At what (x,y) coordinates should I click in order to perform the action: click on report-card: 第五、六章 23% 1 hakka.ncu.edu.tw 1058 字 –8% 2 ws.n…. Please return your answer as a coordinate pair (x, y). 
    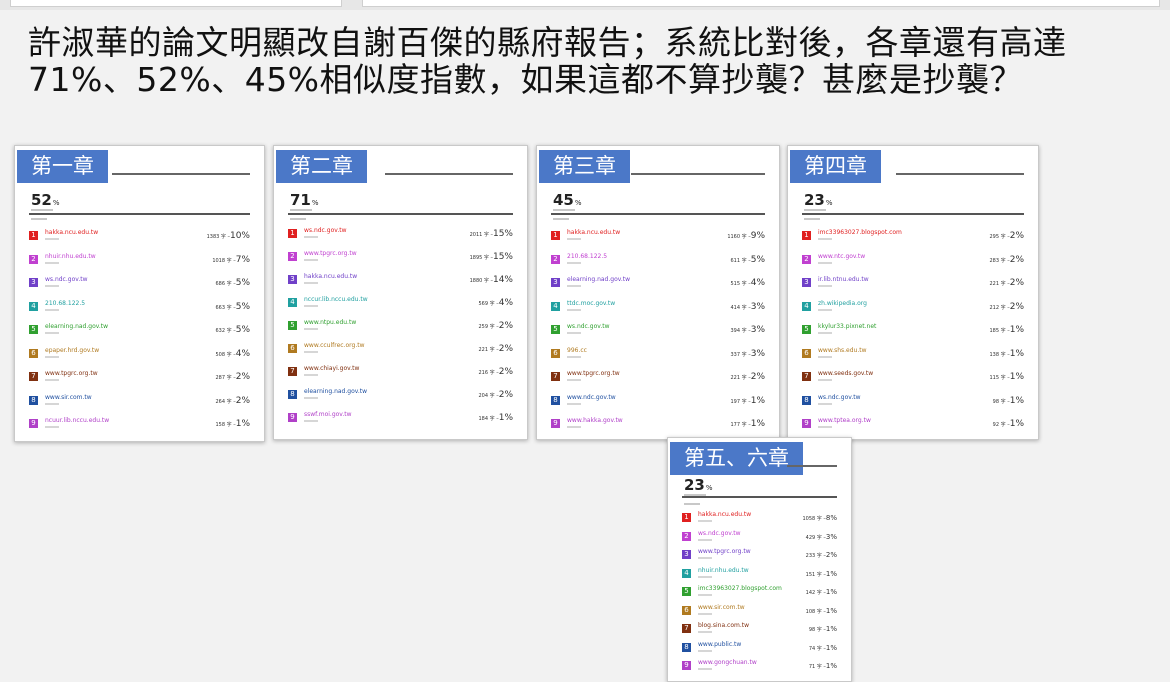
    Looking at the image, I should click on (759, 559).